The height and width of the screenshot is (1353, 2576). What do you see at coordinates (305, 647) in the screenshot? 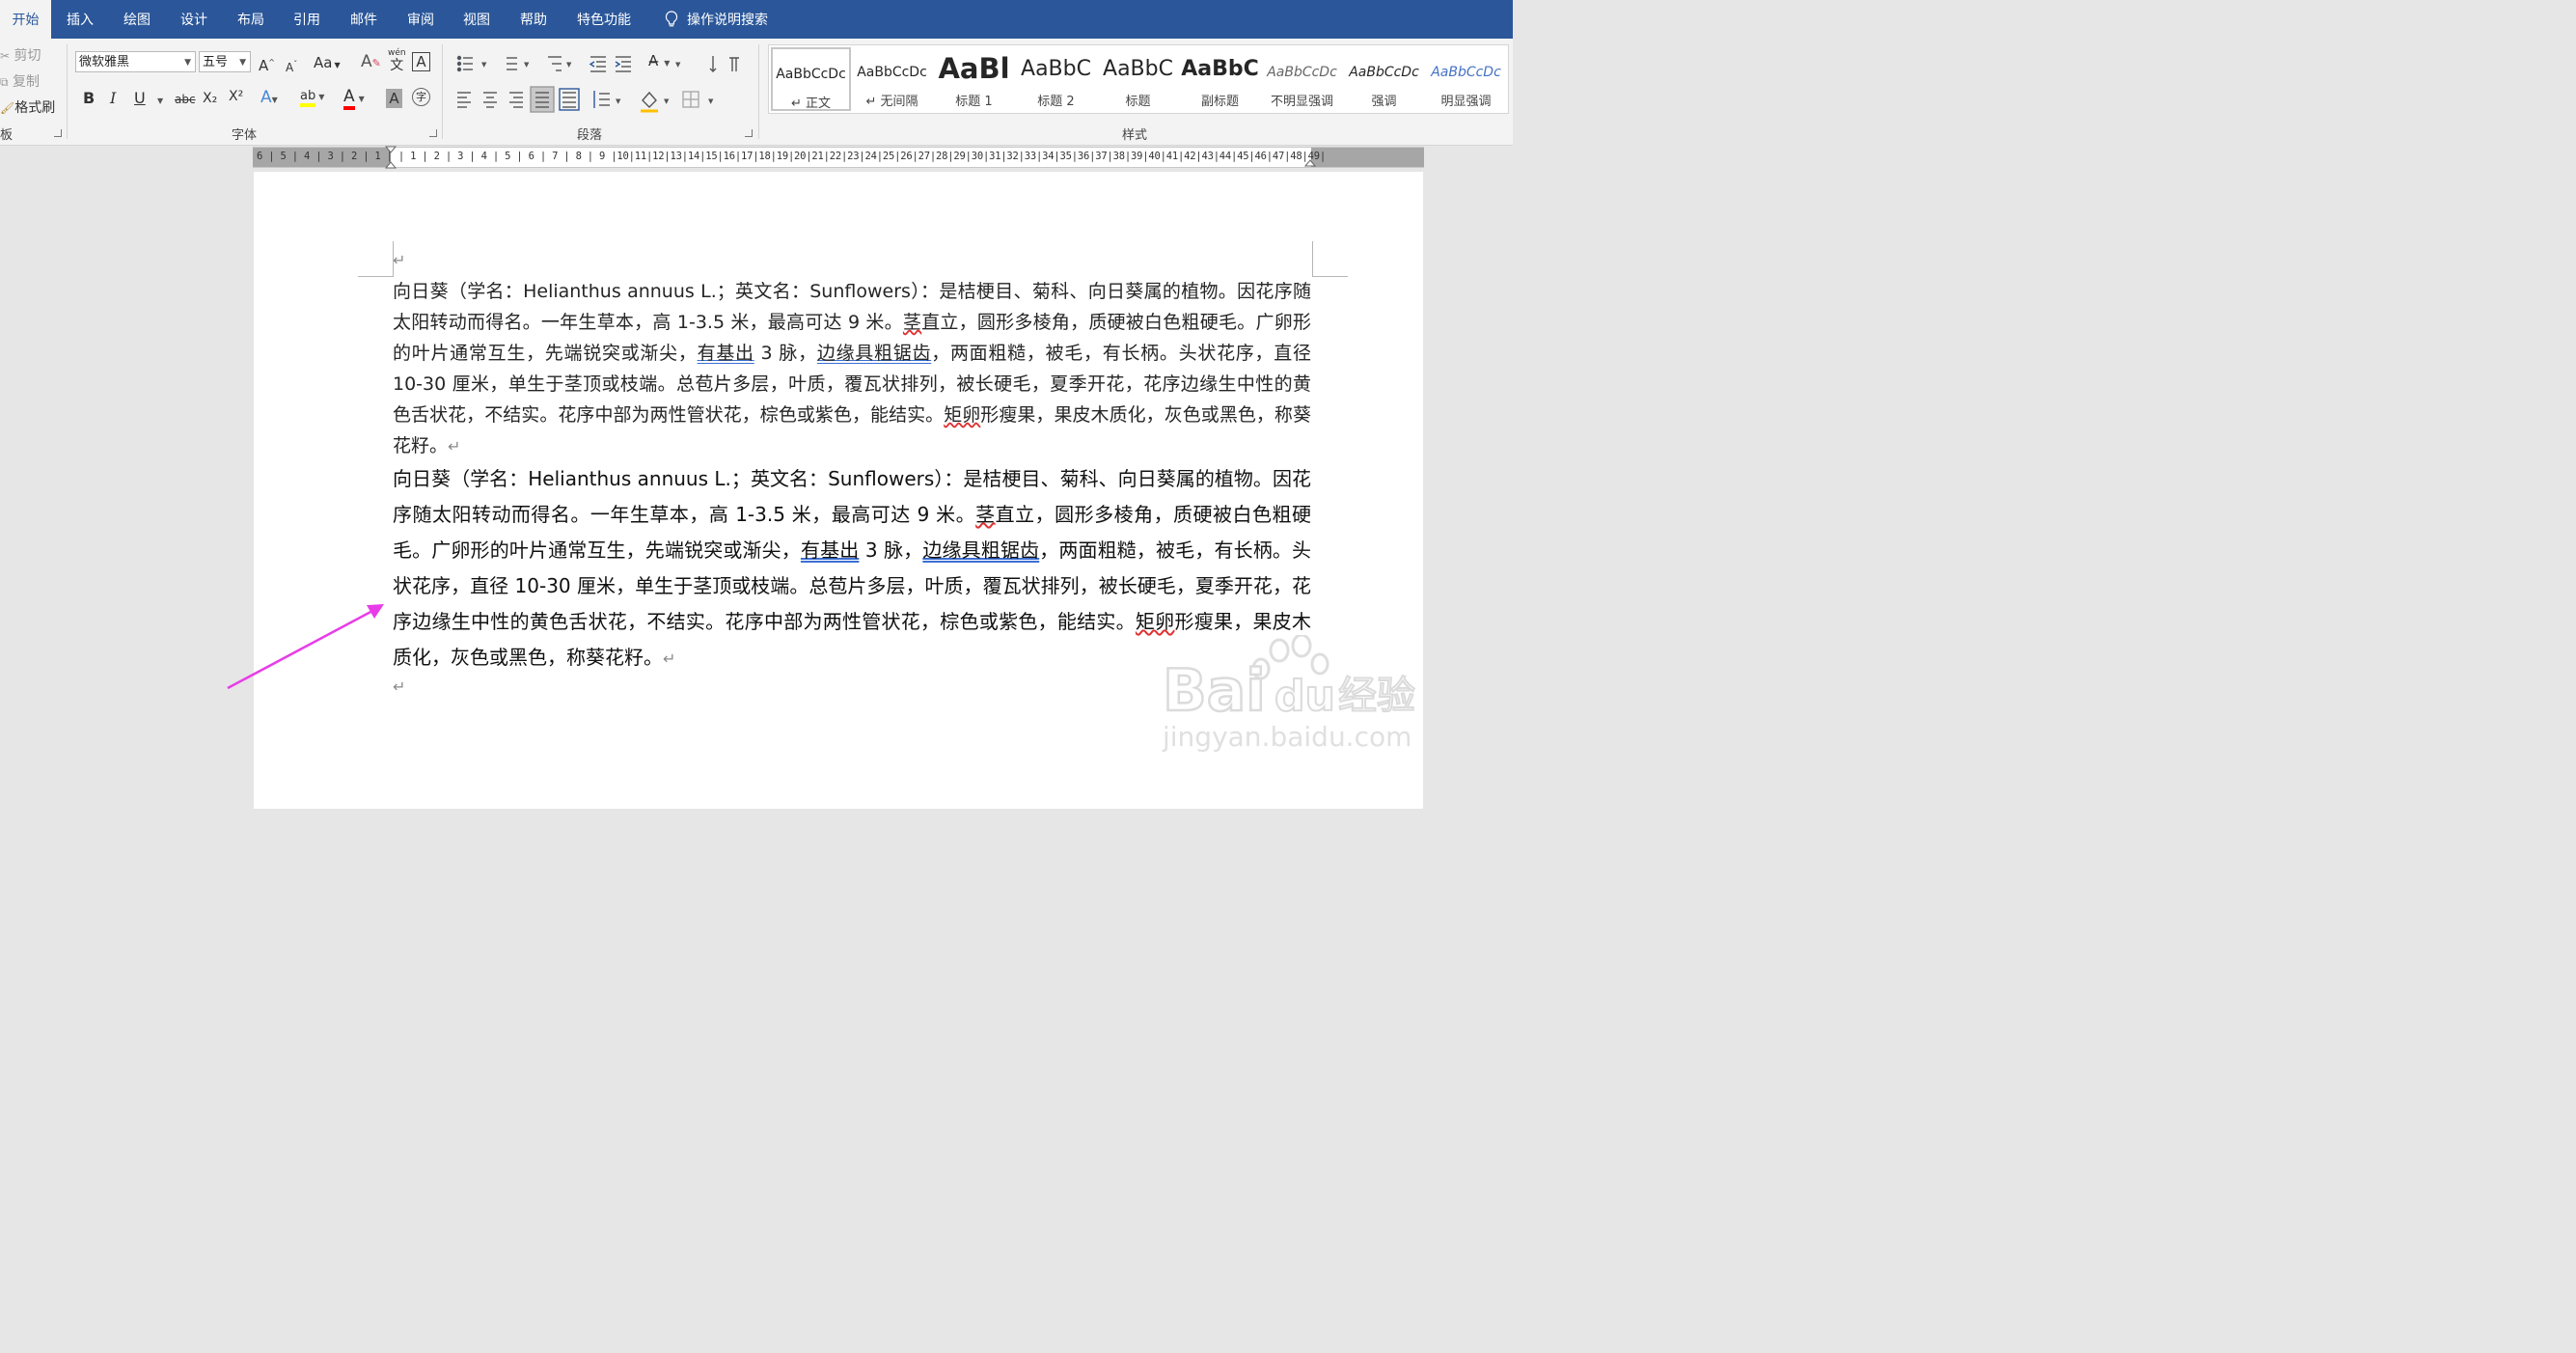
I see `annotation-arrow-icon` at bounding box center [305, 647].